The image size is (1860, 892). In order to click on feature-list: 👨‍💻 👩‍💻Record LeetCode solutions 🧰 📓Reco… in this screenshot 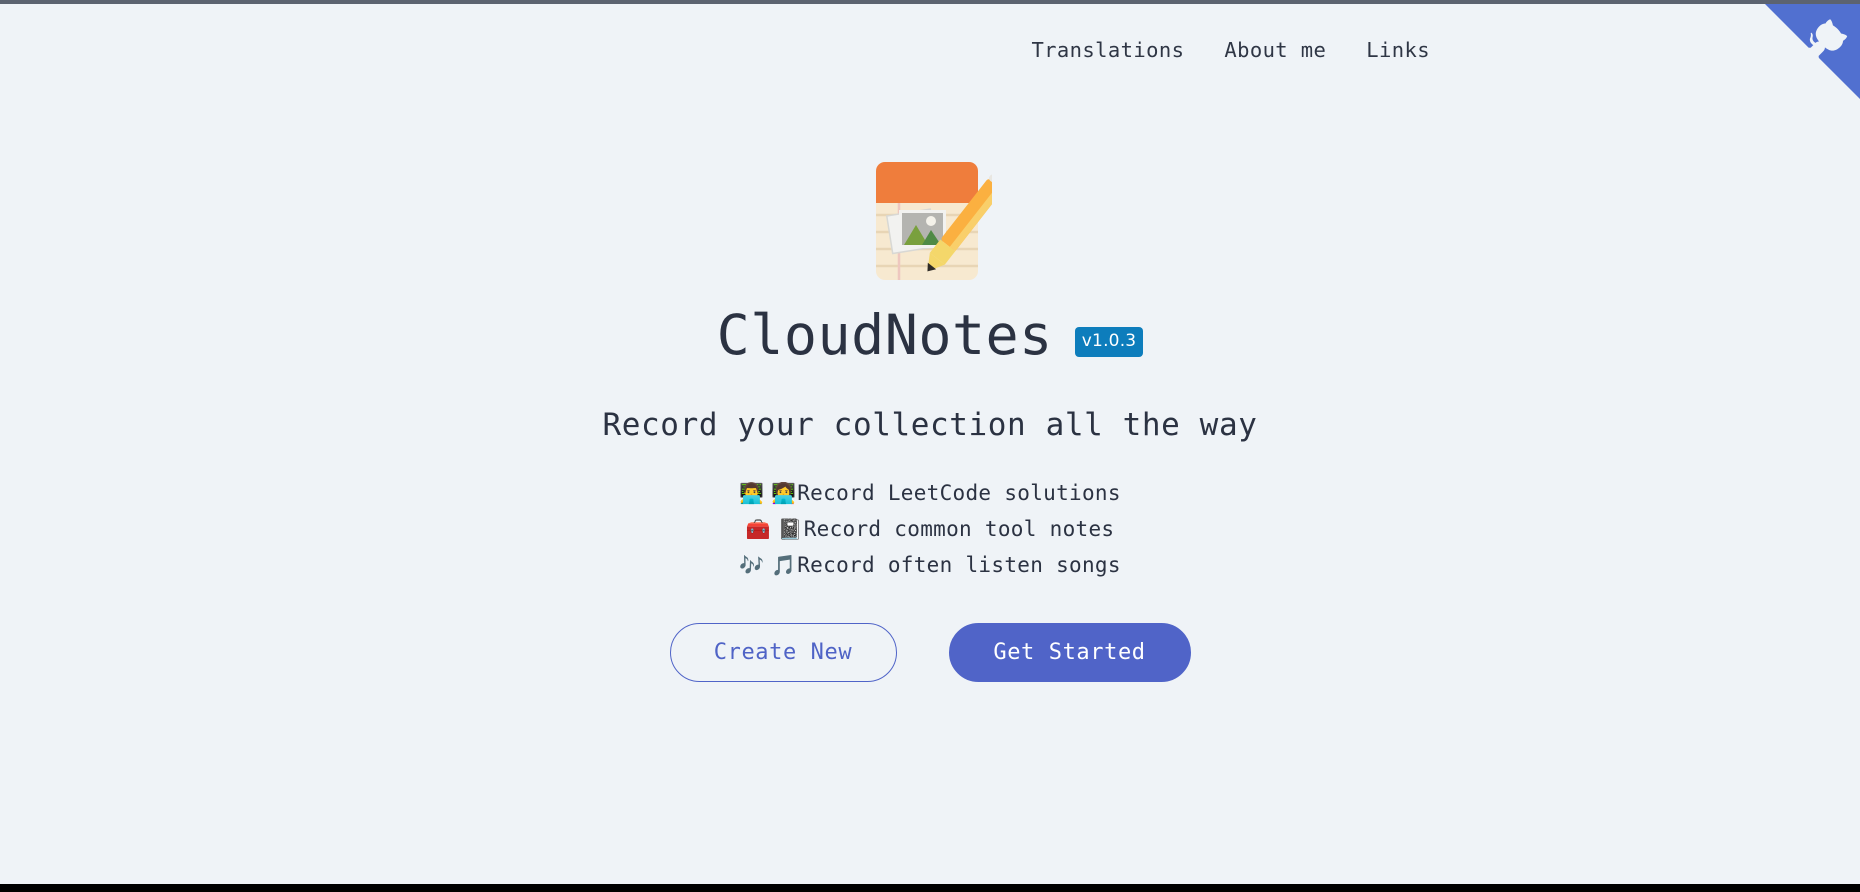, I will do `click(930, 529)`.